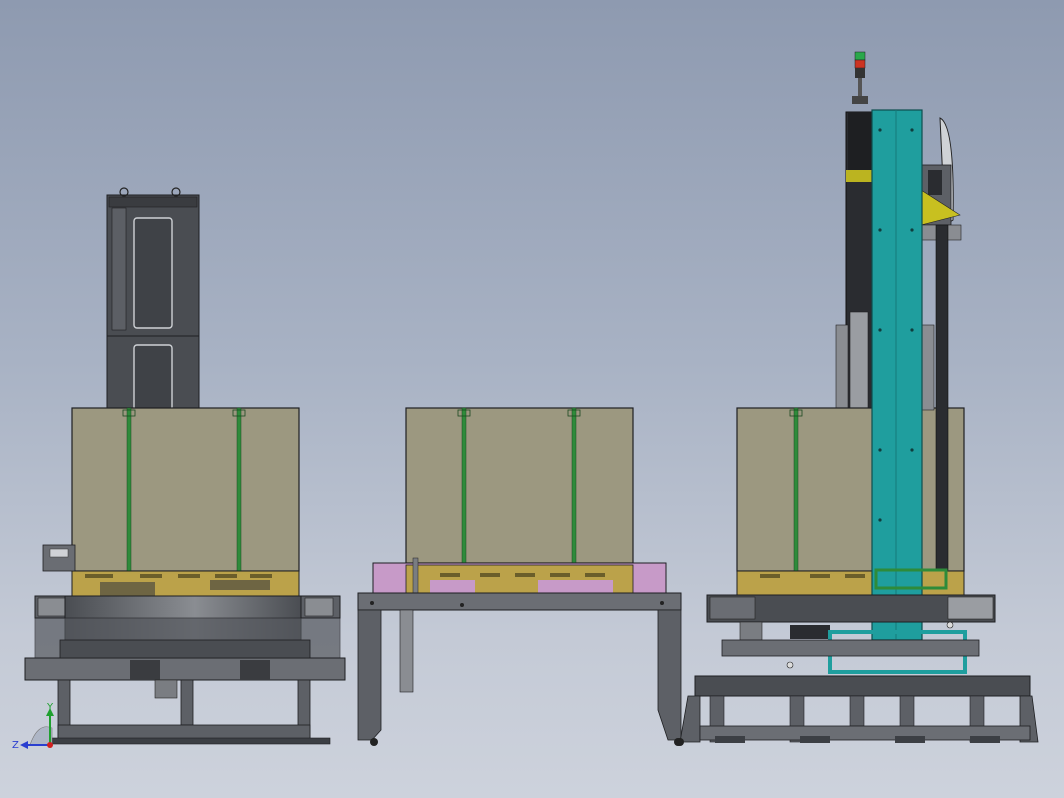  What do you see at coordinates (860, 77) in the screenshot?
I see `stack-light` at bounding box center [860, 77].